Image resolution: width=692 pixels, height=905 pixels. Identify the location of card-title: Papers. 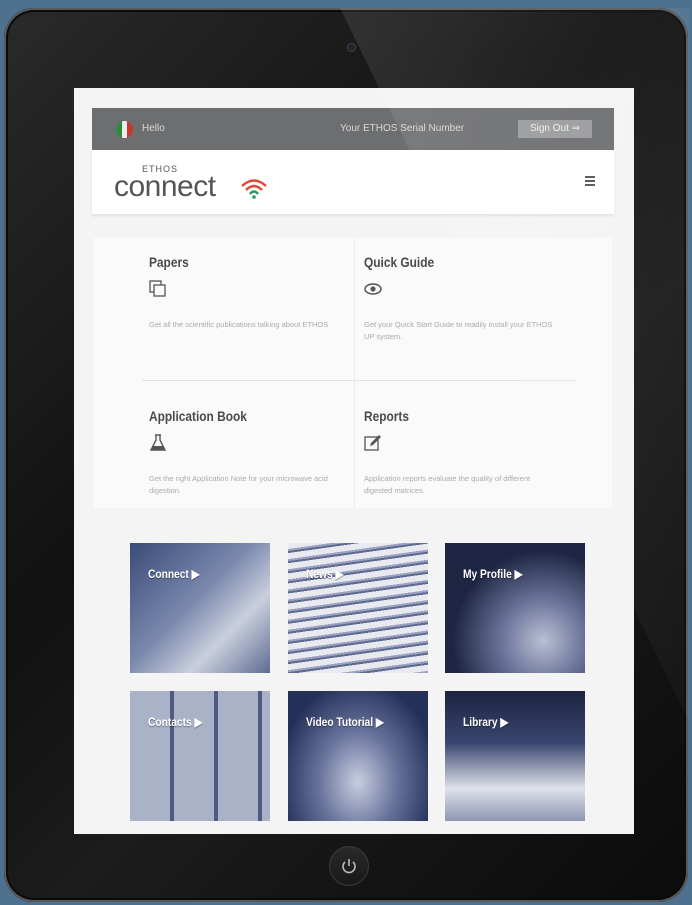
(169, 262).